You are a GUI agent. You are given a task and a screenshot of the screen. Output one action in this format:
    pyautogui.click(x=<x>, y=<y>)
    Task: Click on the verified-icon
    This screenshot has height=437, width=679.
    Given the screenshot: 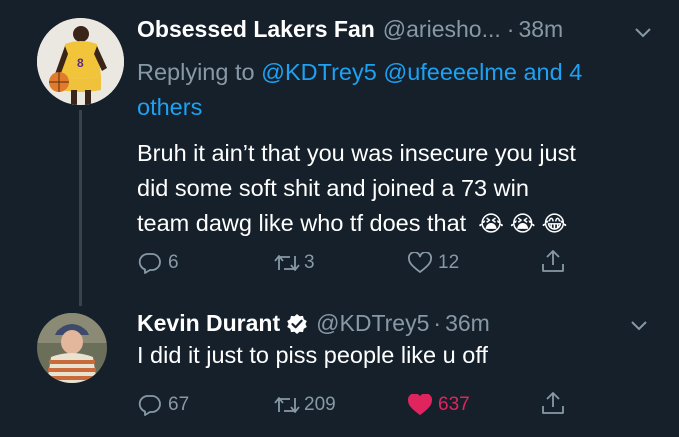 What is the action you would take?
    pyautogui.click(x=297, y=323)
    